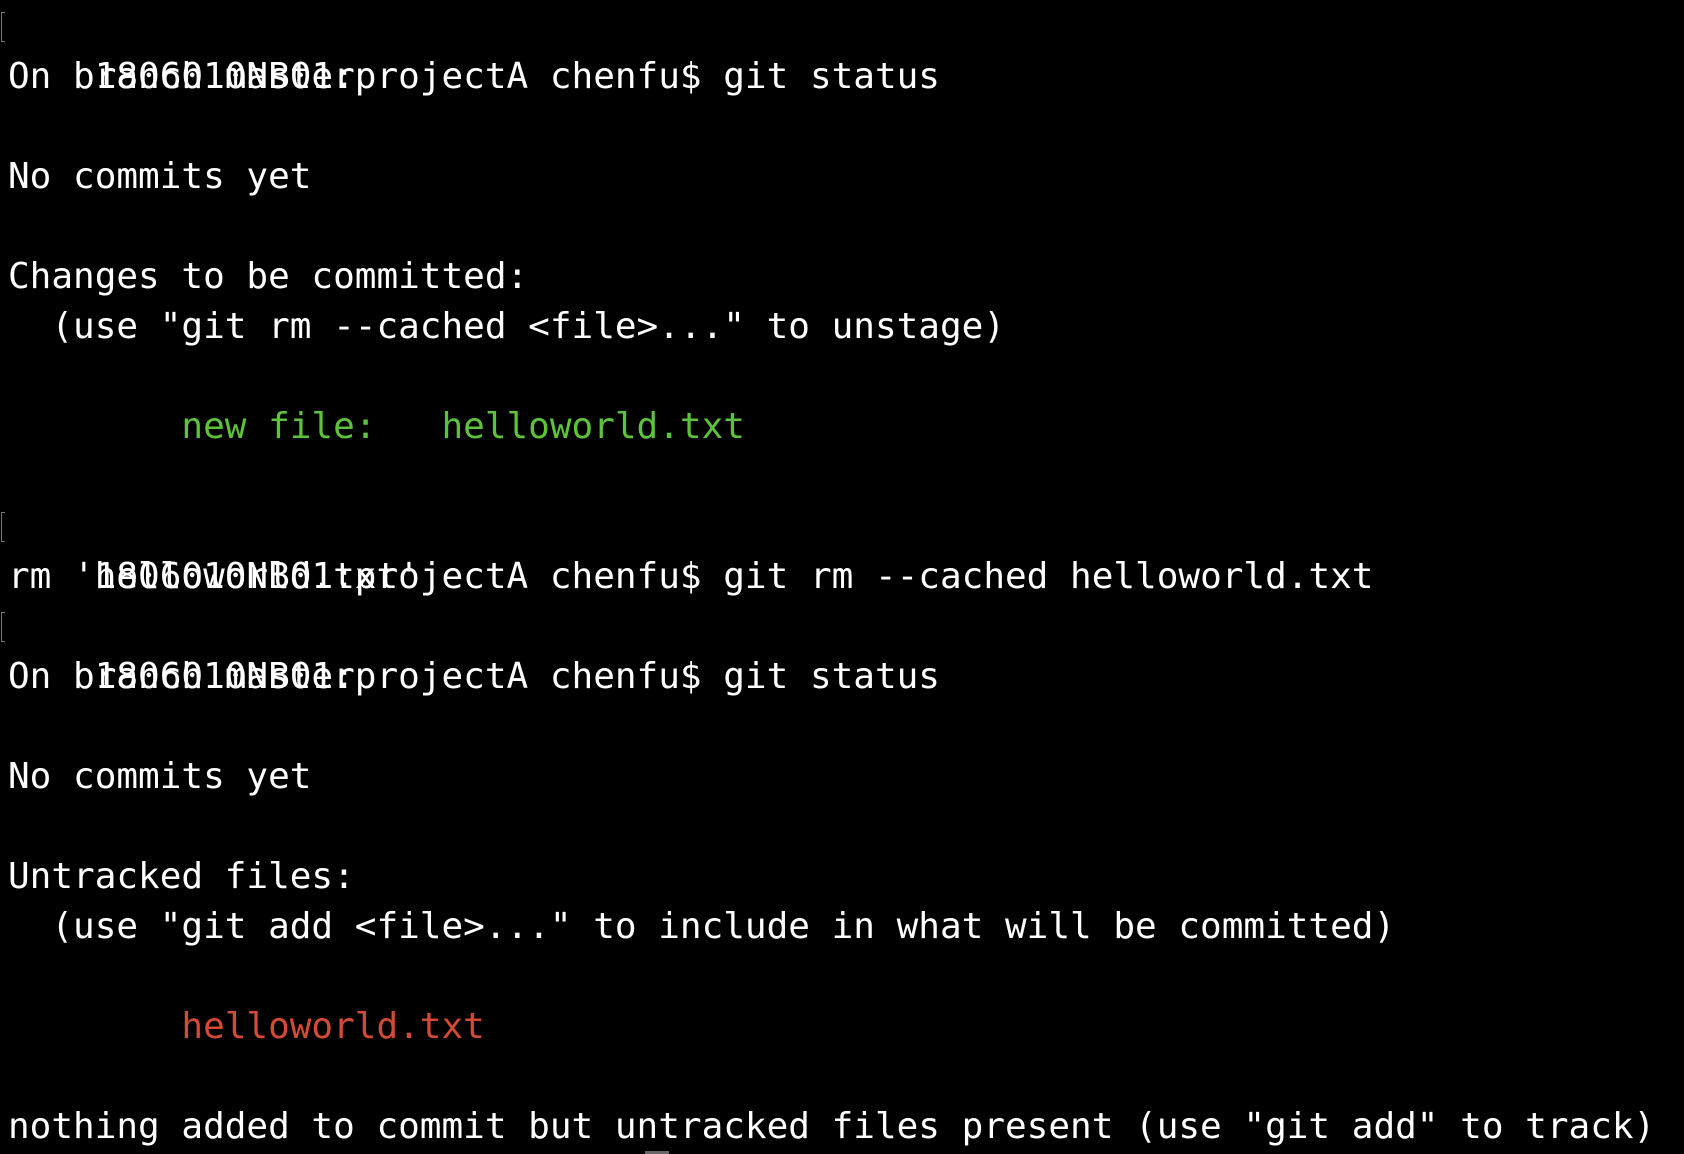 The height and width of the screenshot is (1154, 1684). What do you see at coordinates (846, 1027) in the screenshot?
I see `untracked-file-line: helloworld.txt` at bounding box center [846, 1027].